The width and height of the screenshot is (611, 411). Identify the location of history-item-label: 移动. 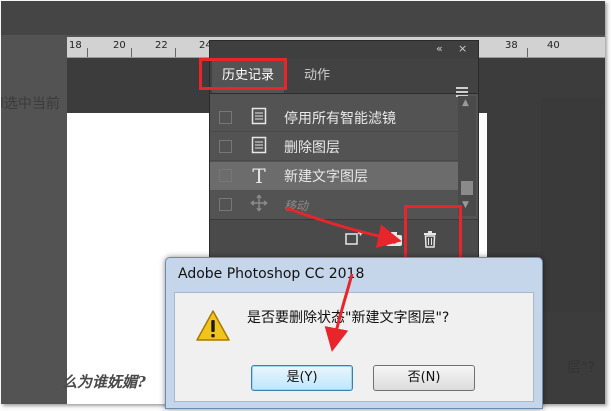
(296, 206).